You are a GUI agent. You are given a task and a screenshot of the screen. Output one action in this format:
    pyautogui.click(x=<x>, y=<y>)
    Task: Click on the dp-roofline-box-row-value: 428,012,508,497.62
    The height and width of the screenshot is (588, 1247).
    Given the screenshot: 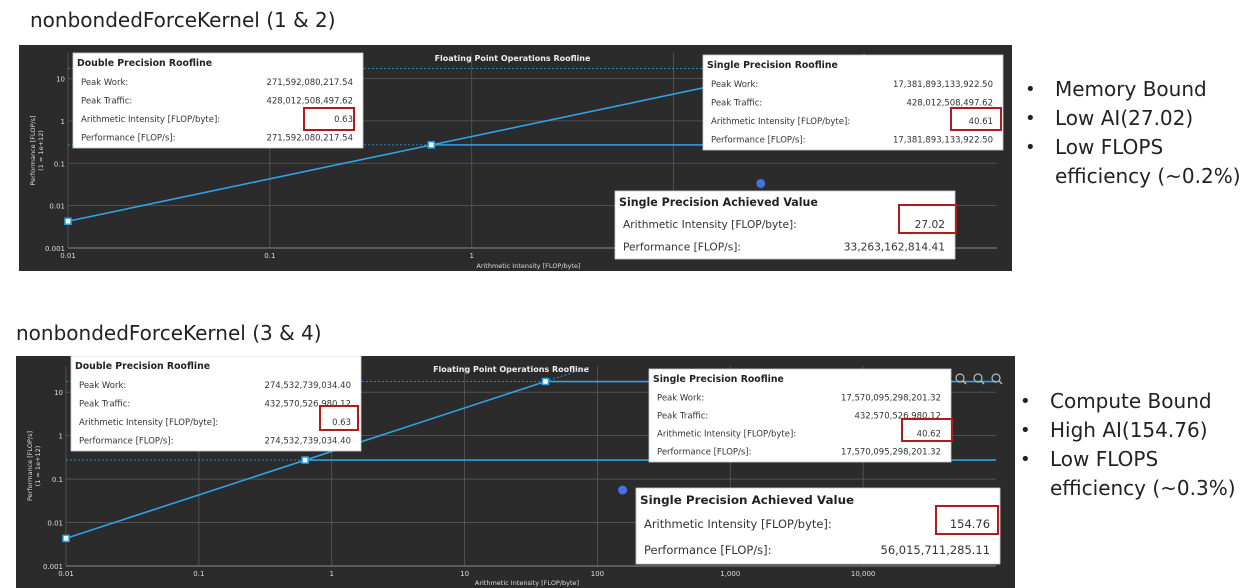 What is the action you would take?
    pyautogui.click(x=309, y=101)
    